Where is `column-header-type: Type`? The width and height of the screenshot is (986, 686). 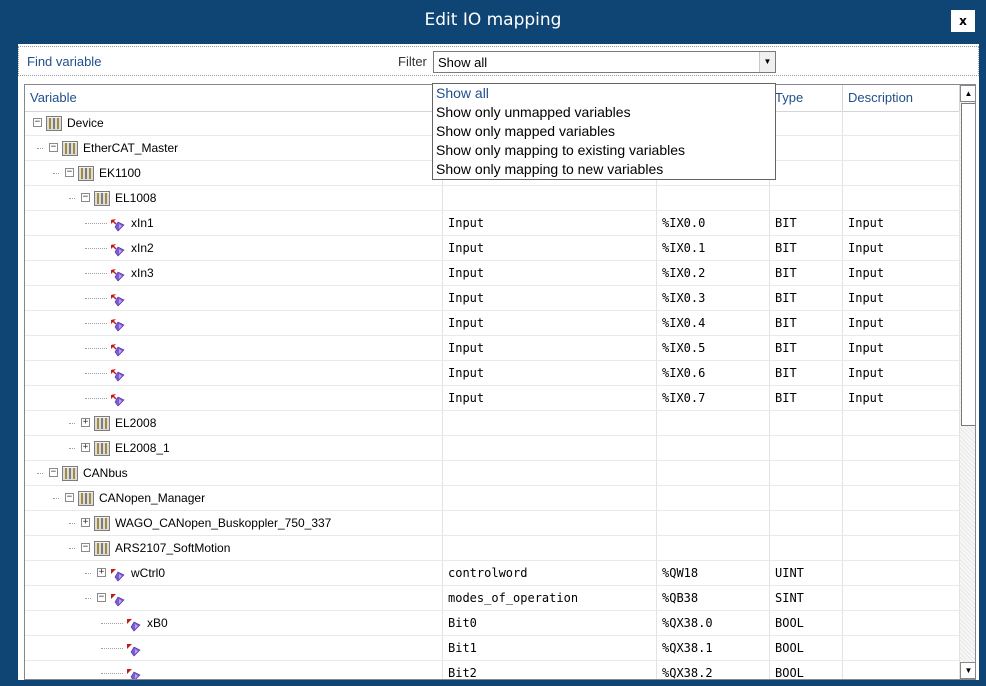
column-header-type: Type is located at coordinates (806, 98).